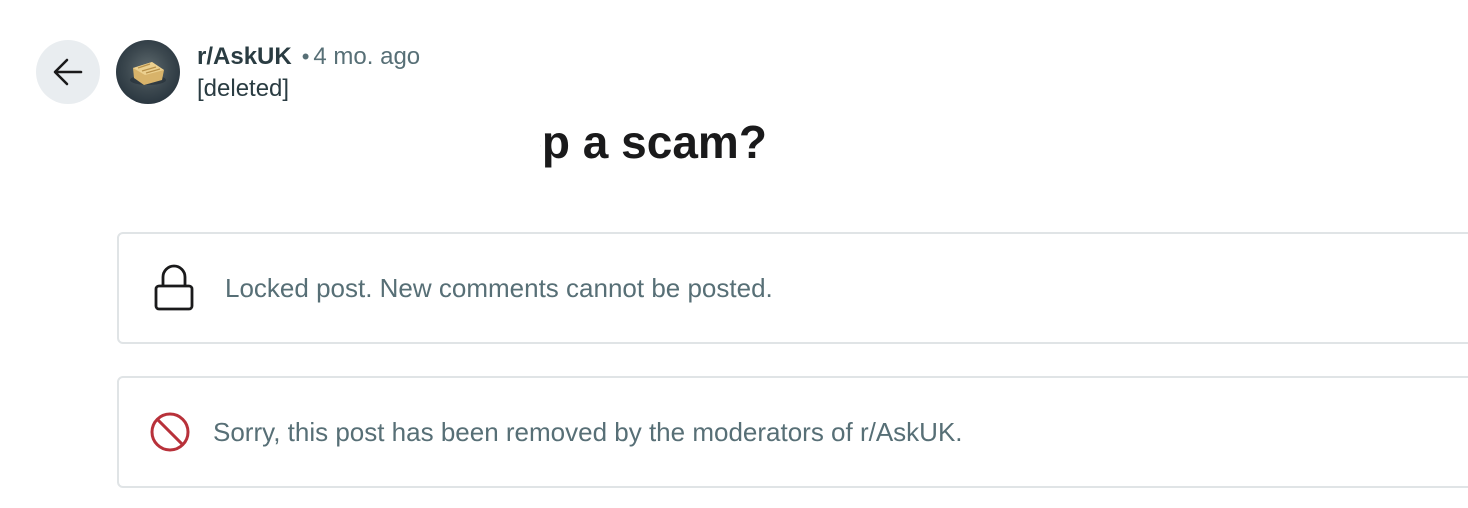 The image size is (1468, 508). What do you see at coordinates (367, 56) in the screenshot?
I see `post-time: 4 mo. ago` at bounding box center [367, 56].